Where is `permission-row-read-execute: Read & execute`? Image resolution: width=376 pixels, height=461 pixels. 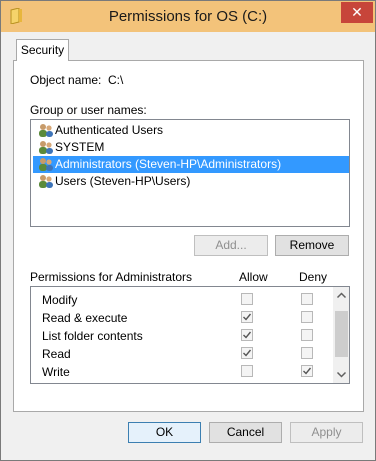
permission-row-read-execute: Read & execute is located at coordinates (182, 317).